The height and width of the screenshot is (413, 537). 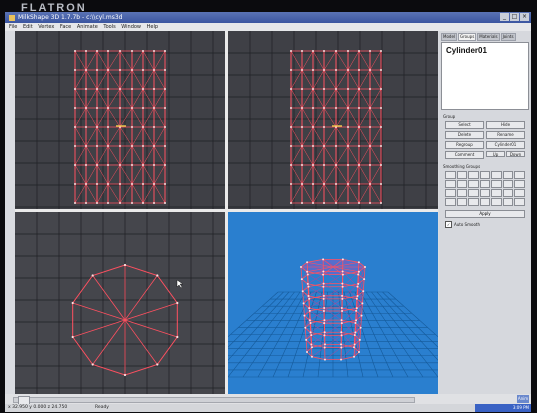 What do you see at coordinates (268, 17) in the screenshot?
I see `title-bar: MilkShape 3D 1.7.7b - c:\\cyl.ms3d _ □ ×` at bounding box center [268, 17].